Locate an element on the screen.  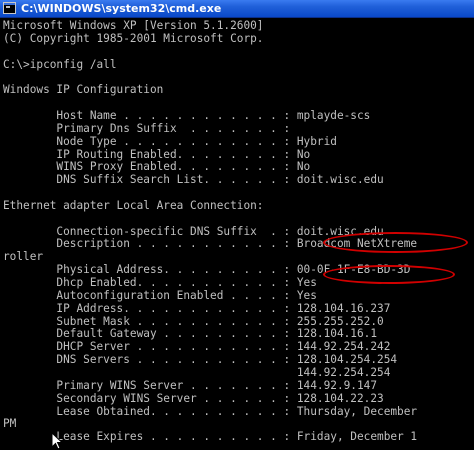
console-line: Ethernet adapter Local Area Connection: is located at coordinates (133, 205).